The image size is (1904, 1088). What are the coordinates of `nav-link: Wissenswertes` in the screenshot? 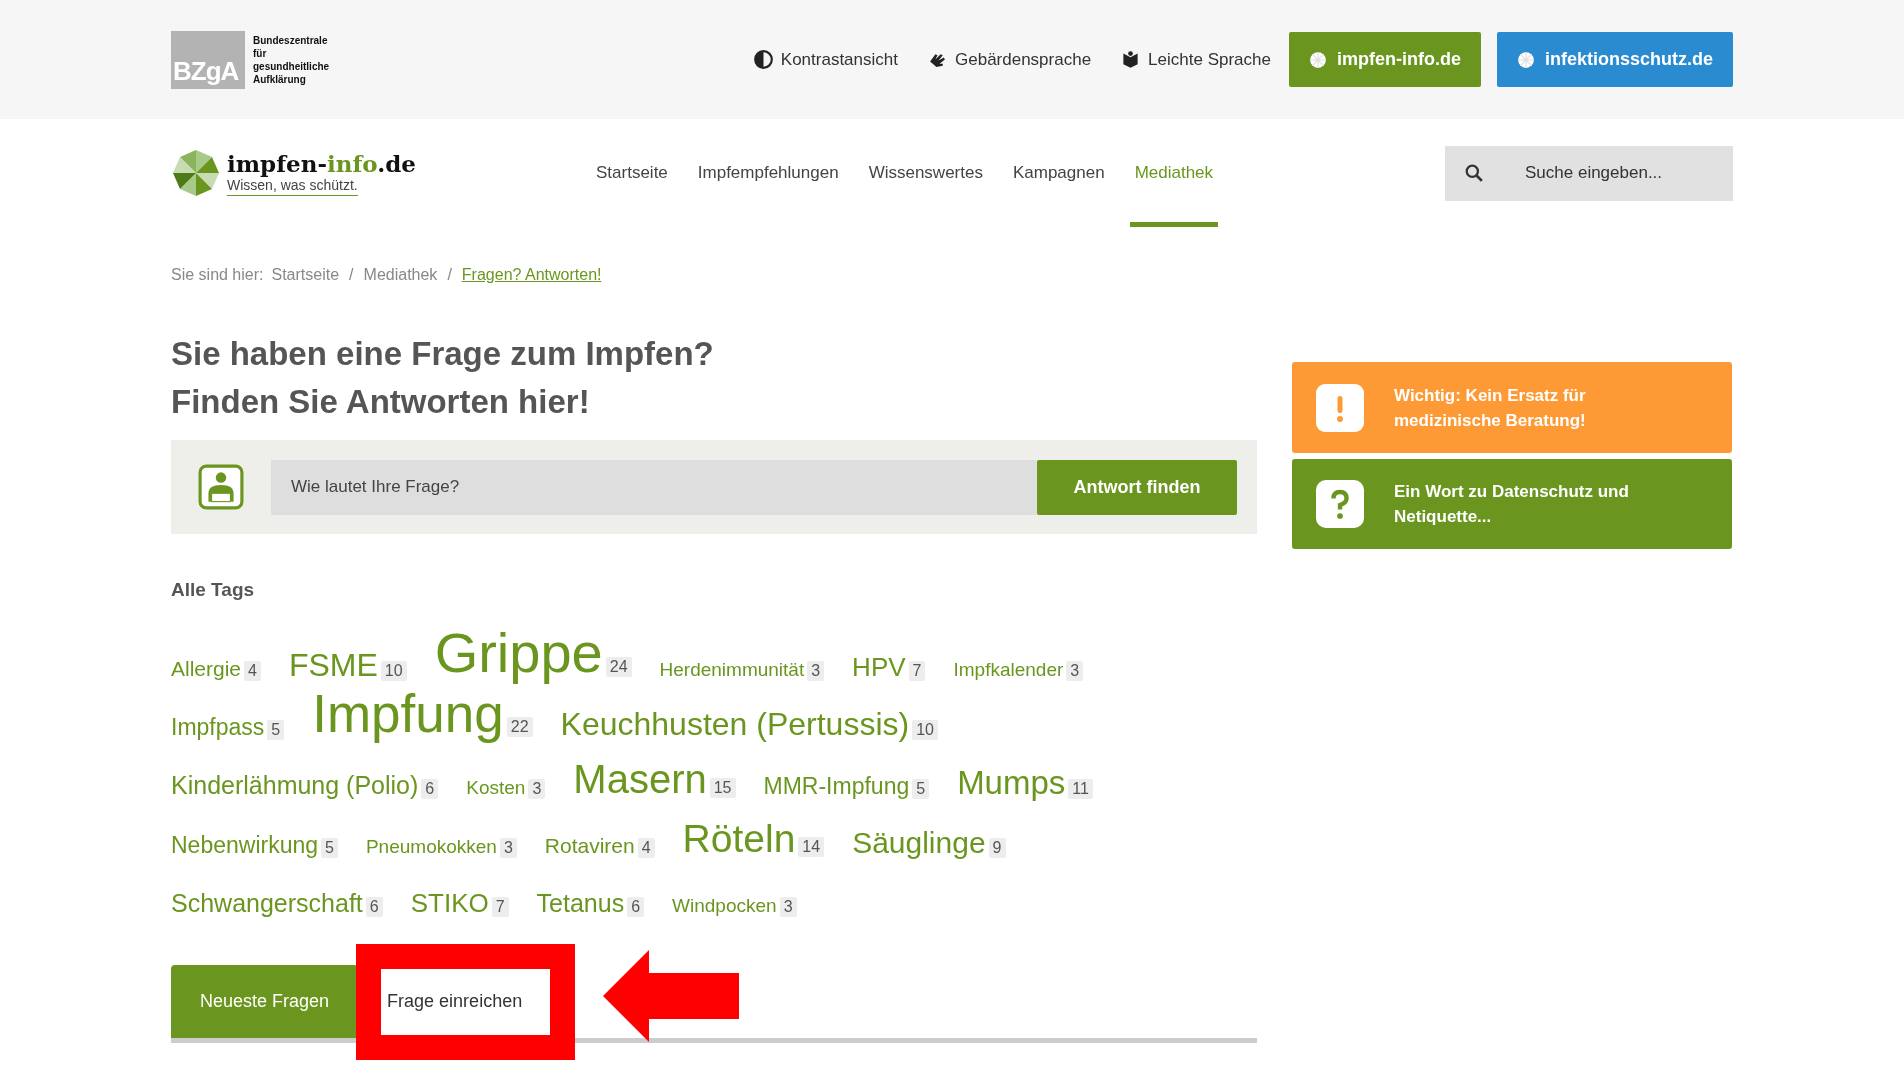 It's located at (925, 173).